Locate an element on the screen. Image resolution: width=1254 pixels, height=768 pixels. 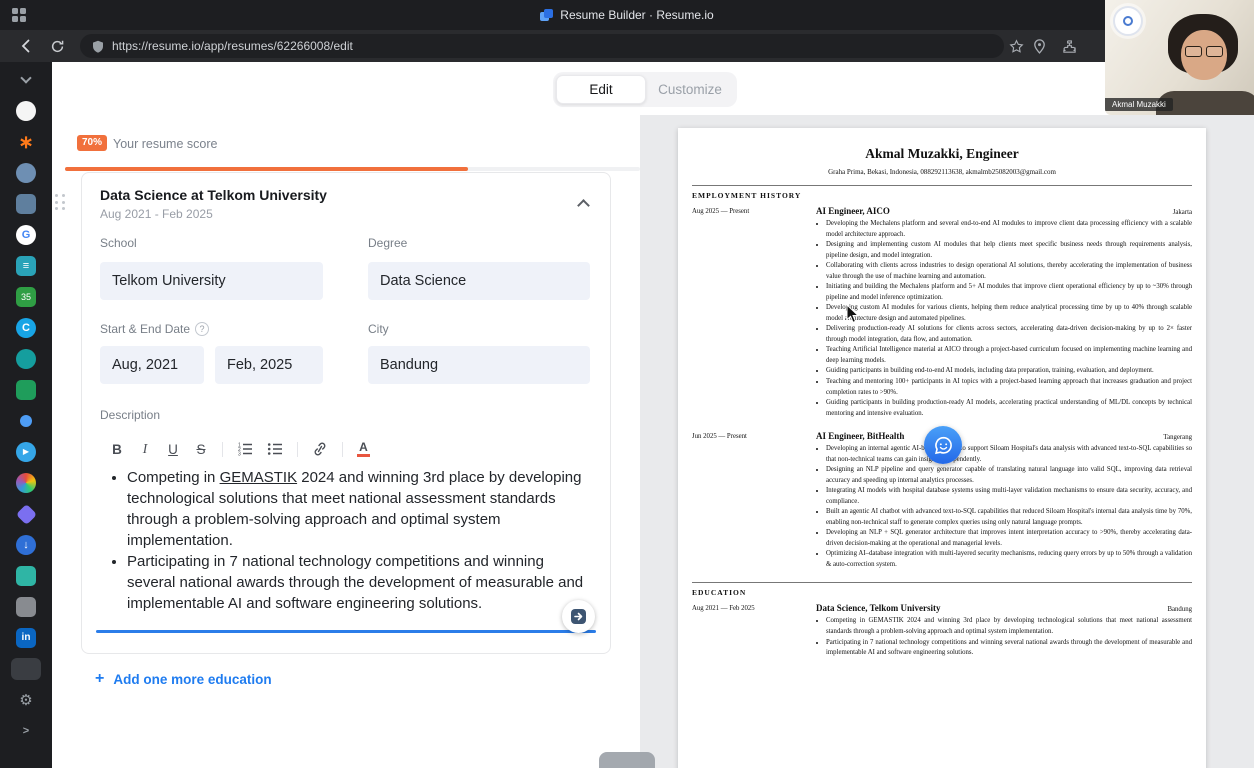
blue-dot-extension-icon is located at coordinates (26, 421).